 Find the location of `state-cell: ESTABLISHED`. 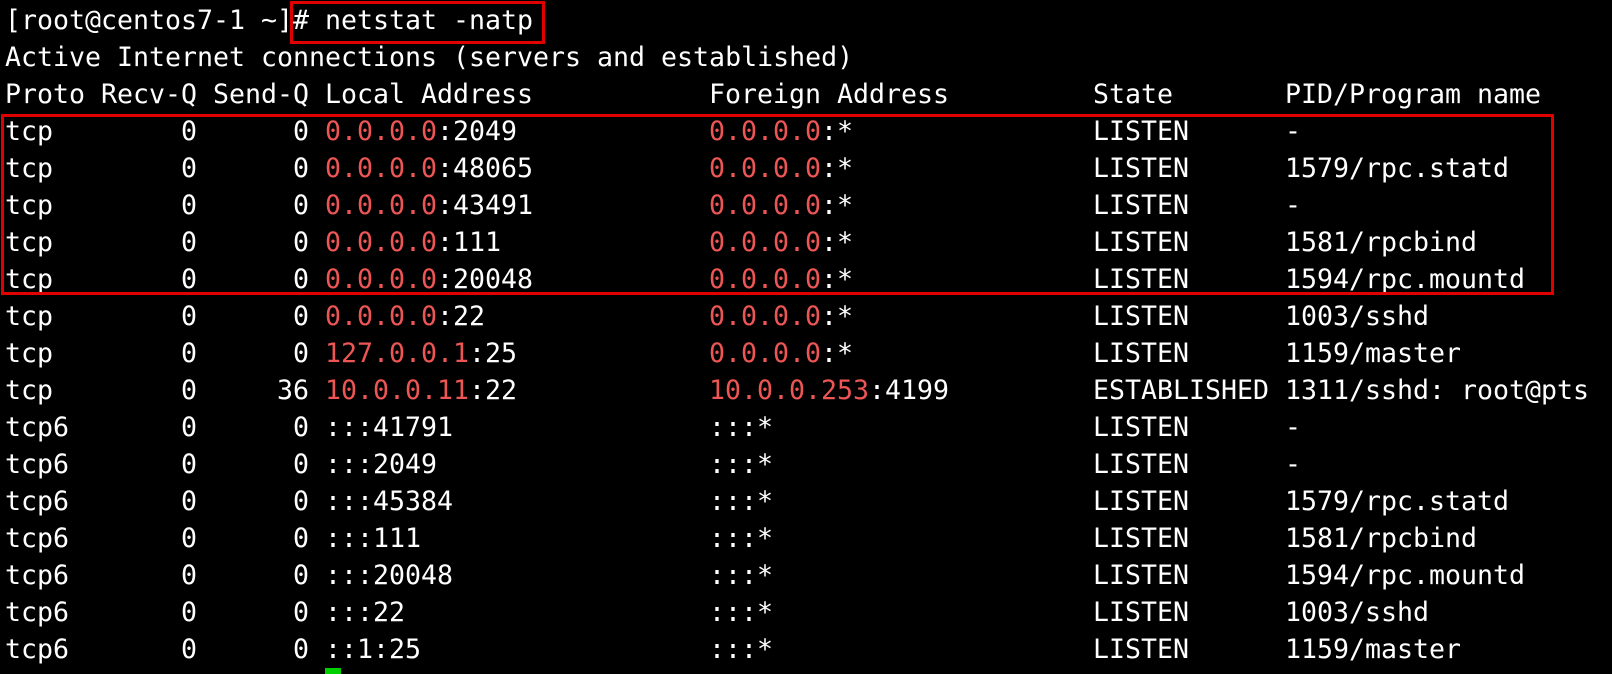

state-cell: ESTABLISHED is located at coordinates (1181, 390).